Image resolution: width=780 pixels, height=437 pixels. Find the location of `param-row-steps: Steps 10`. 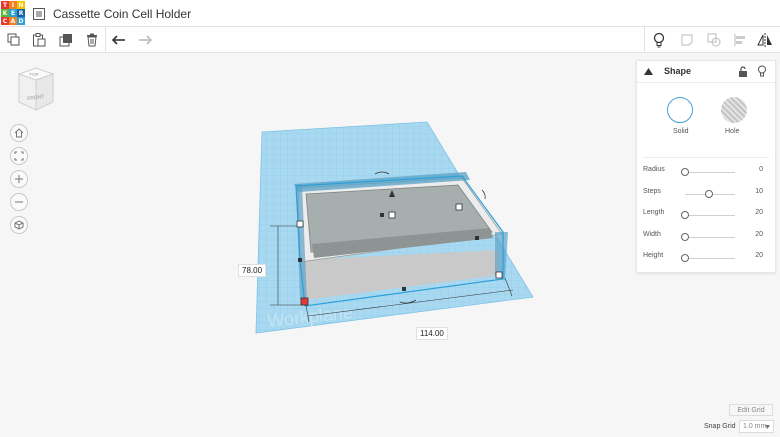

param-row-steps: Steps 10 is located at coordinates (706, 194).